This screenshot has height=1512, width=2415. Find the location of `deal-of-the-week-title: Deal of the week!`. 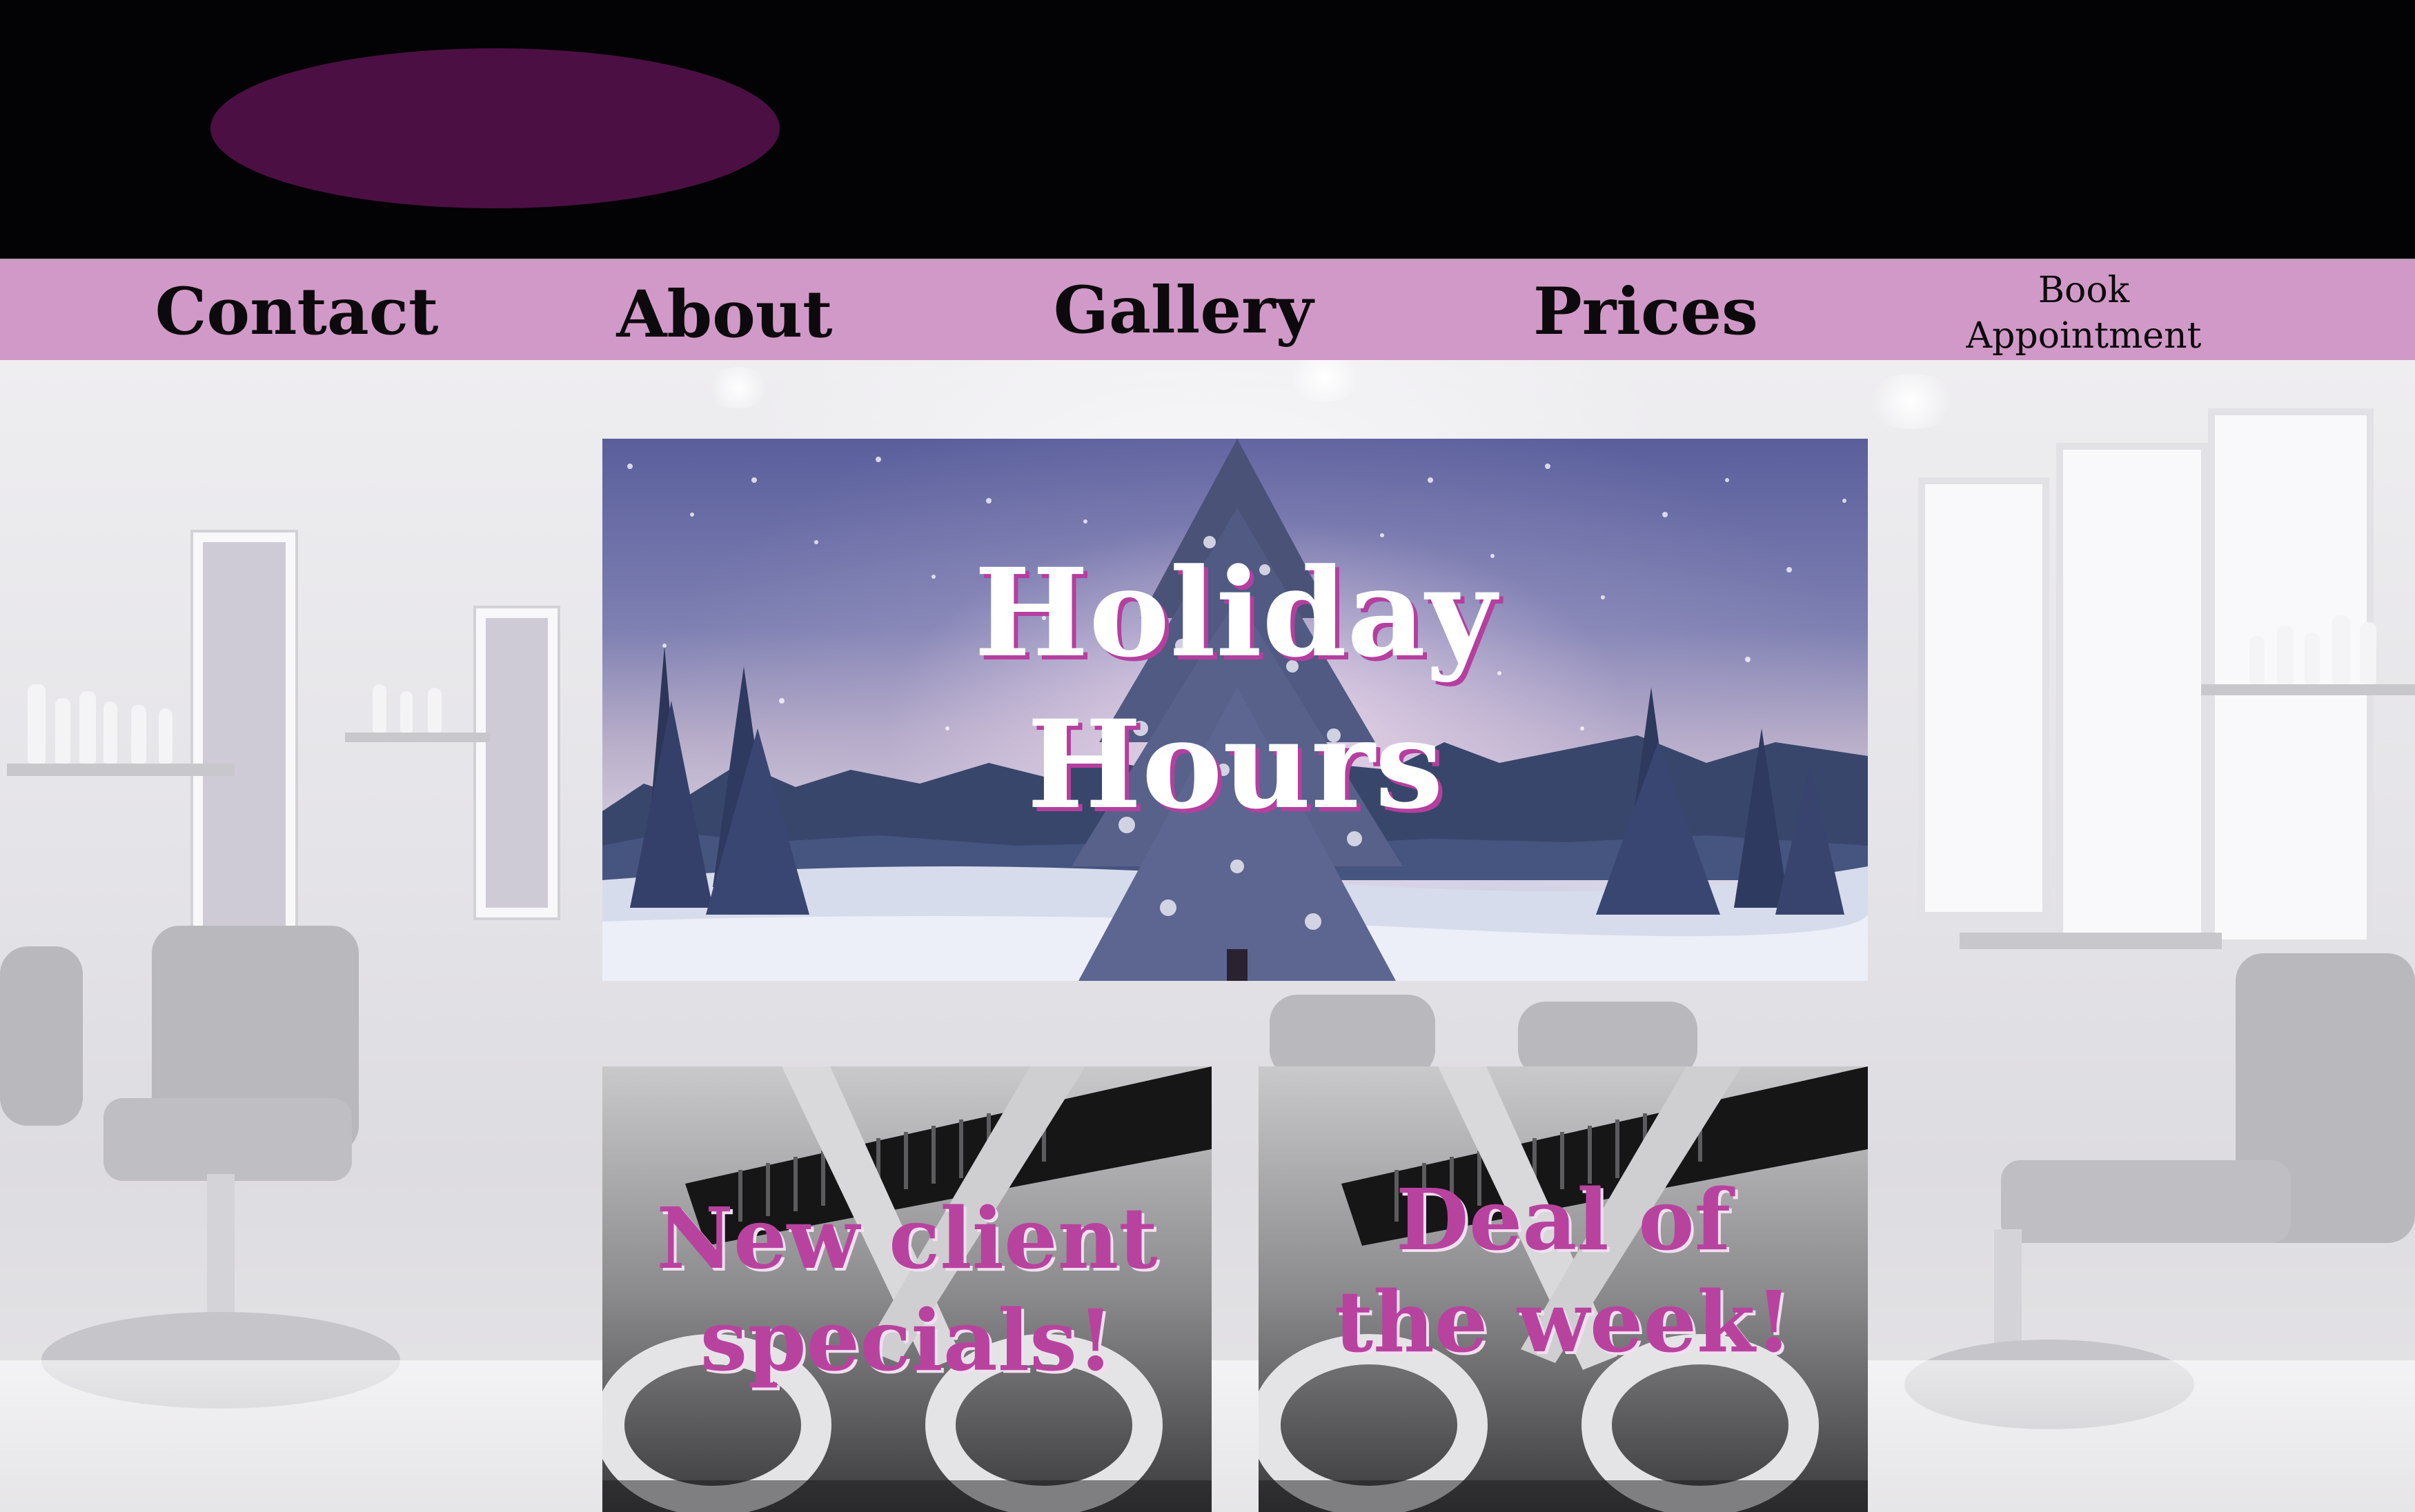

deal-of-the-week-title: Deal of the week! is located at coordinates (1563, 1270).